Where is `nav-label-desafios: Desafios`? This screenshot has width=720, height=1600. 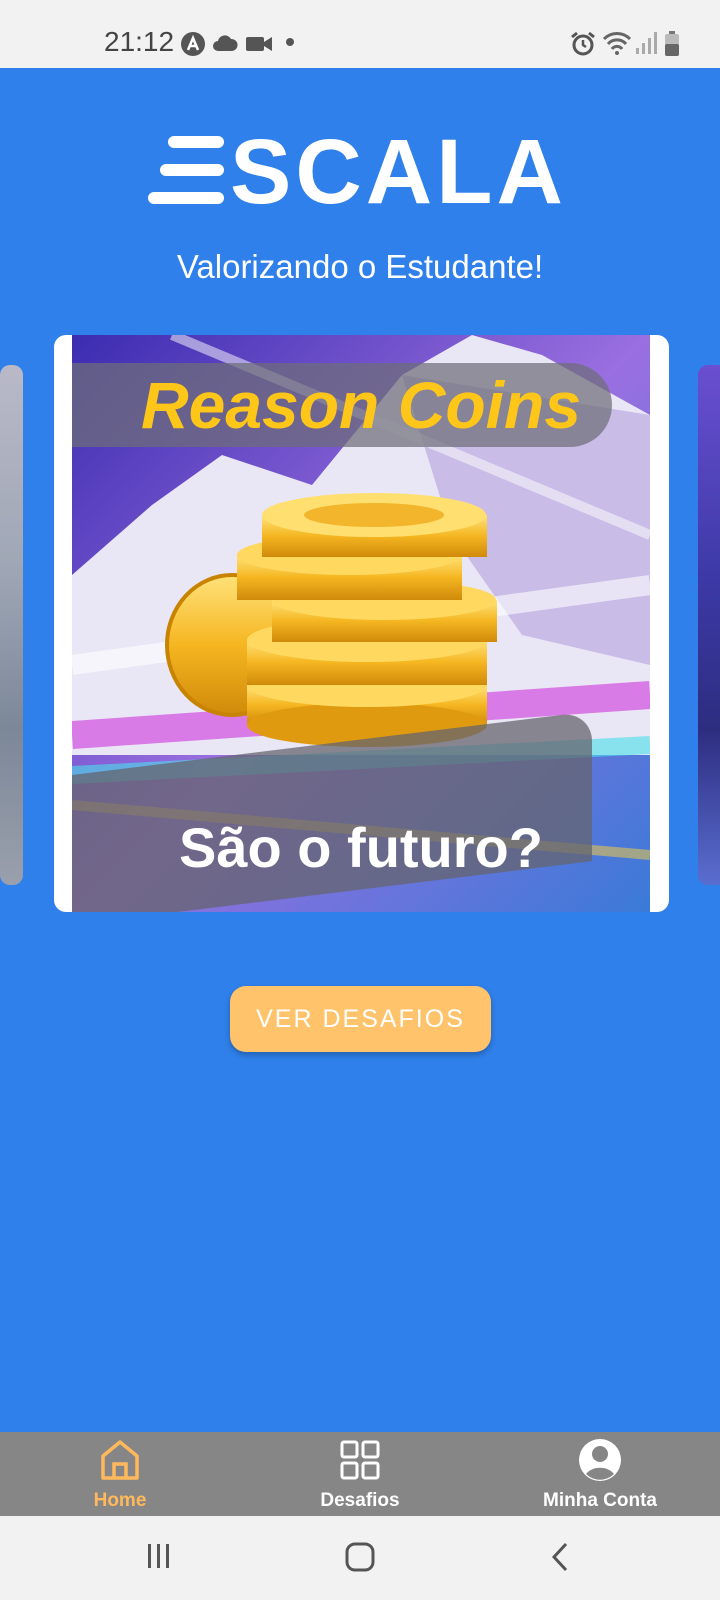 nav-label-desafios: Desafios is located at coordinates (360, 1500).